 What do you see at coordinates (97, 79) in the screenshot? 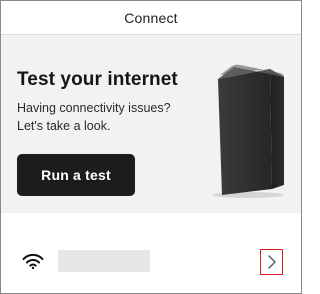
I see `section-title: Test your internet` at bounding box center [97, 79].